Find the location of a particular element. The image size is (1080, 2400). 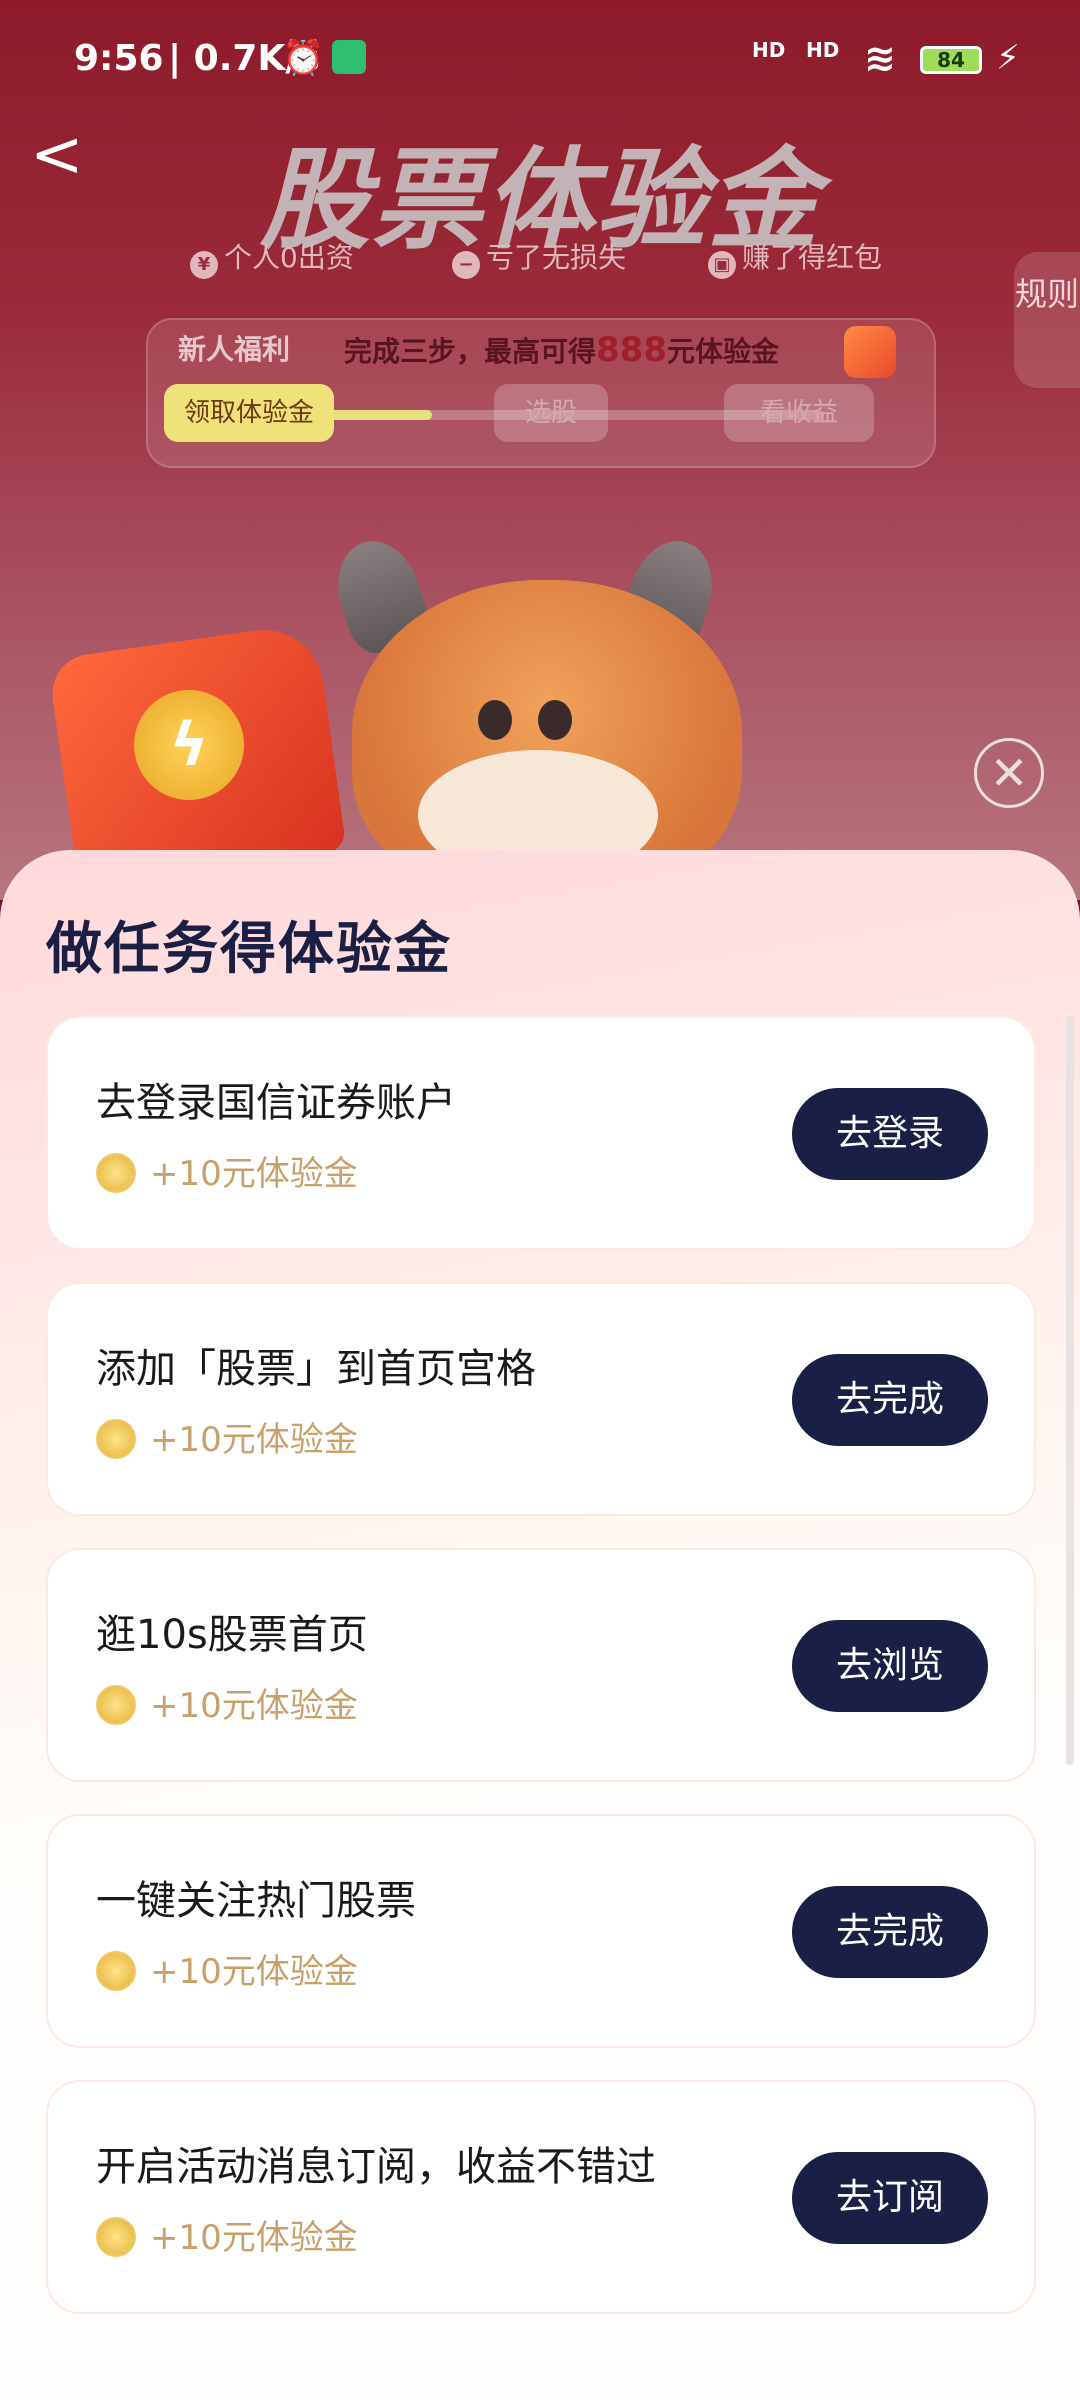

welfare-tag: 新人福利 is located at coordinates (234, 349).